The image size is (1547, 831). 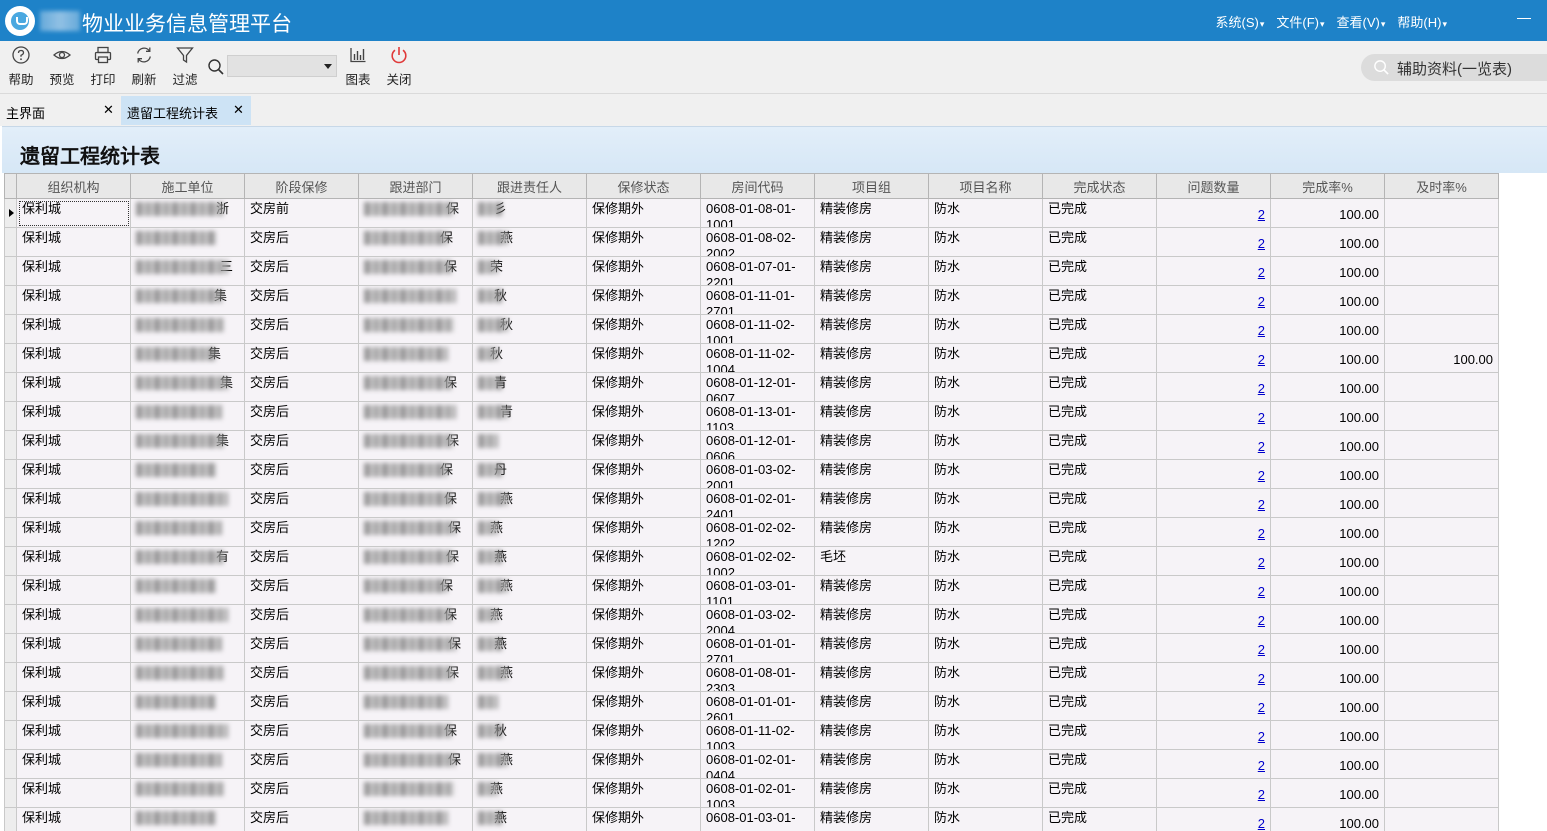 What do you see at coordinates (302, 213) in the screenshot?
I see `cell-stage: 交房前` at bounding box center [302, 213].